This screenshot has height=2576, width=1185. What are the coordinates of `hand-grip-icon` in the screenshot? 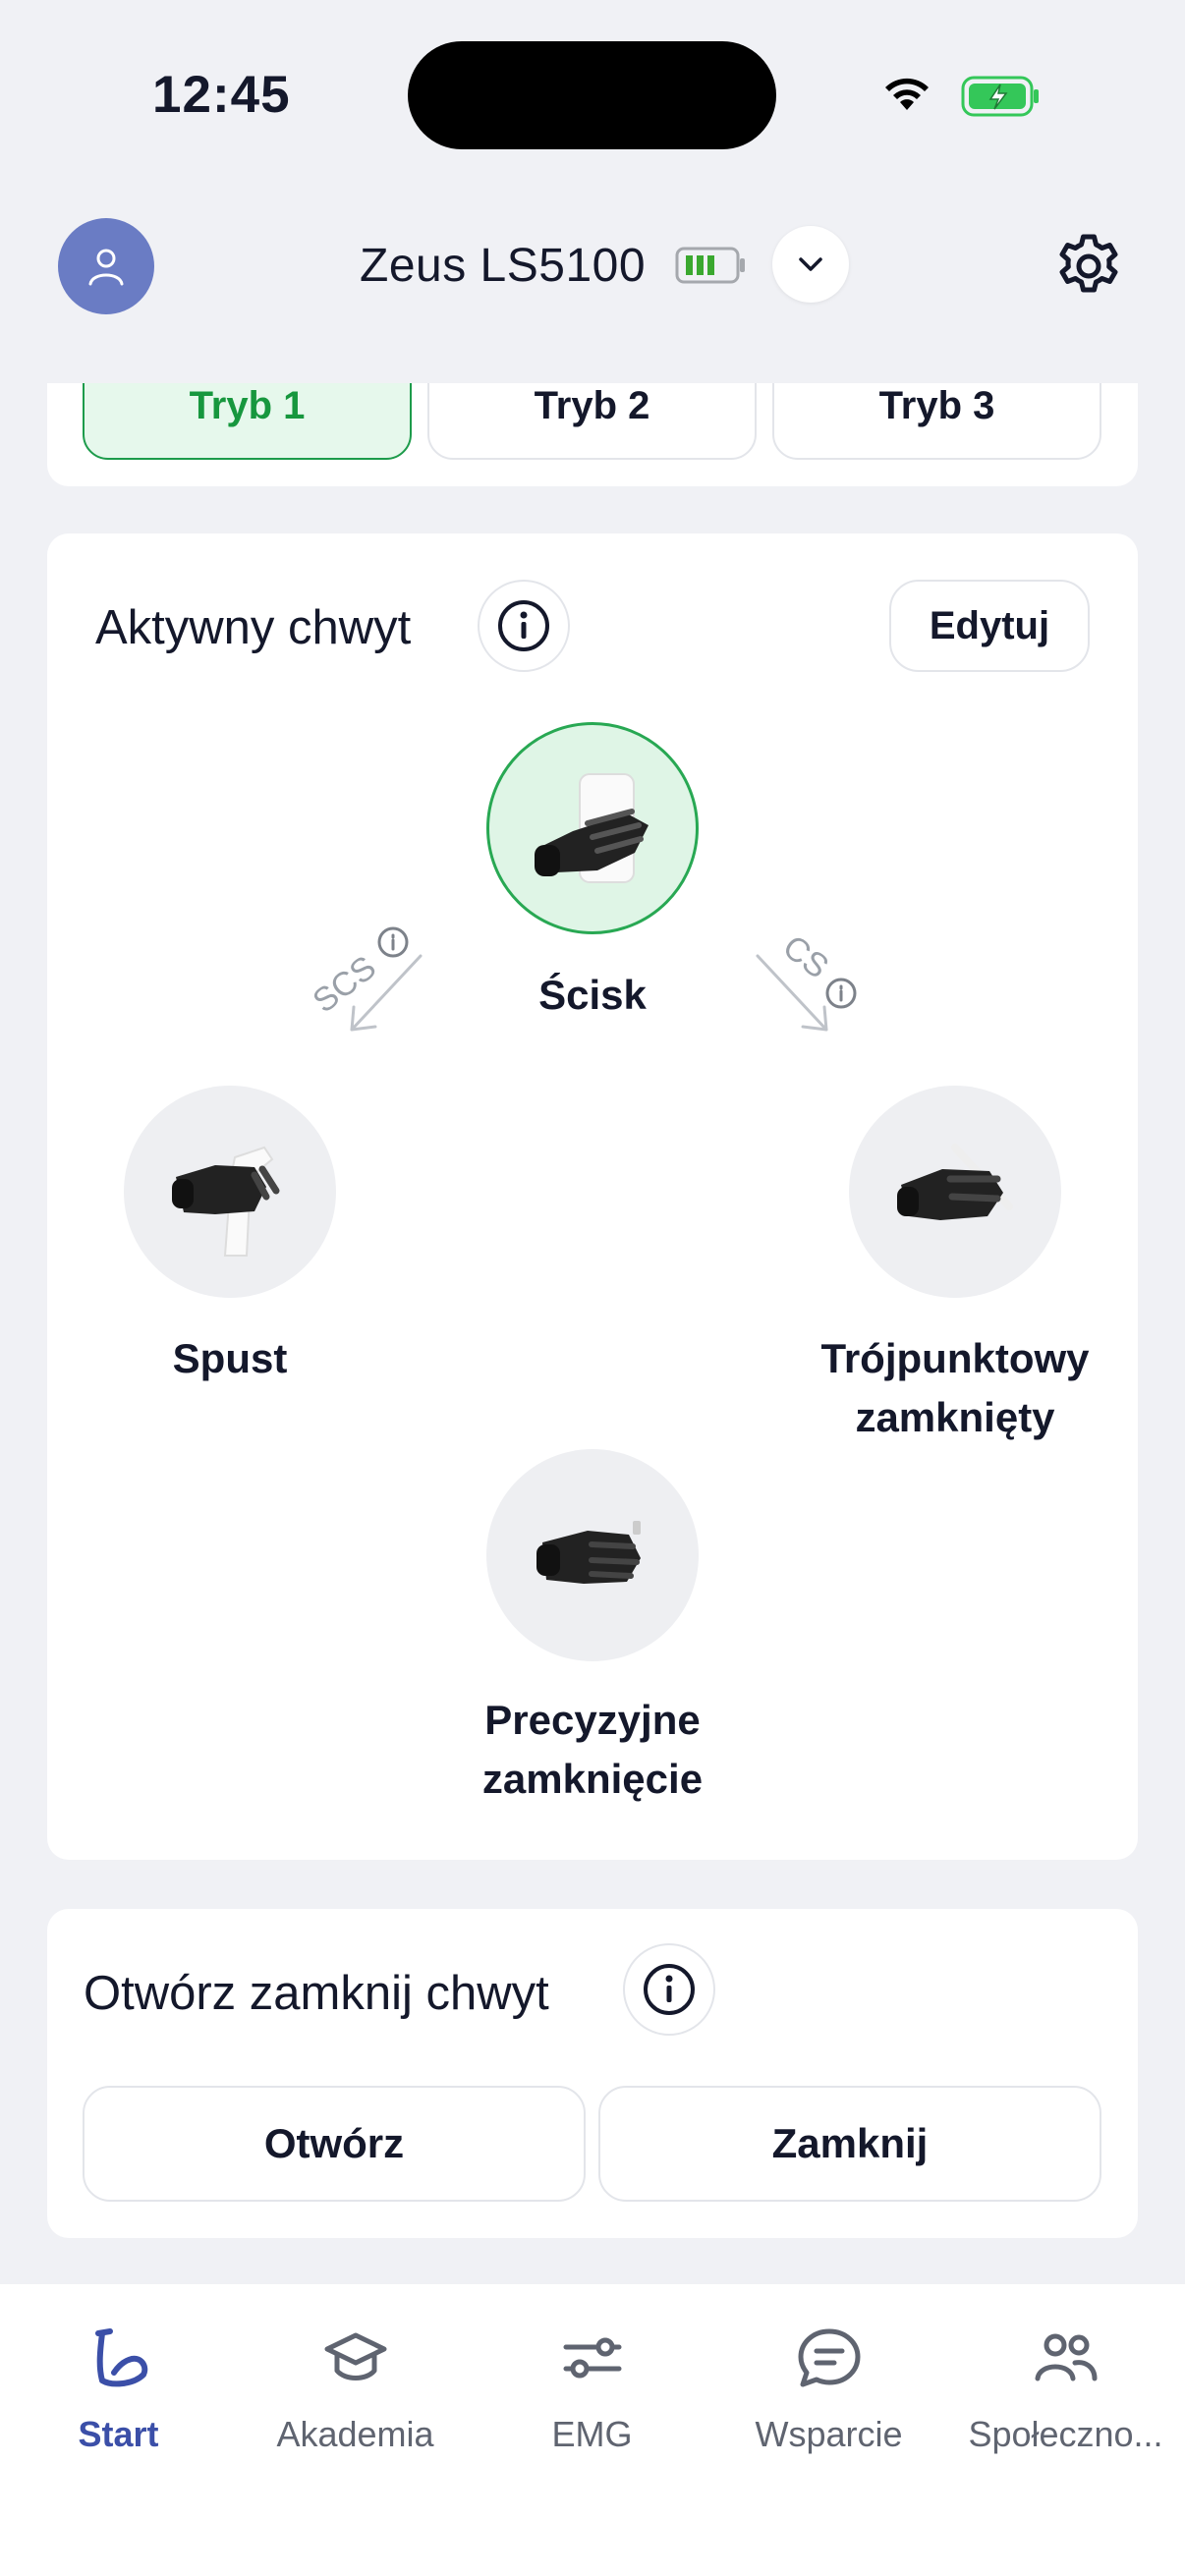 It's located at (592, 828).